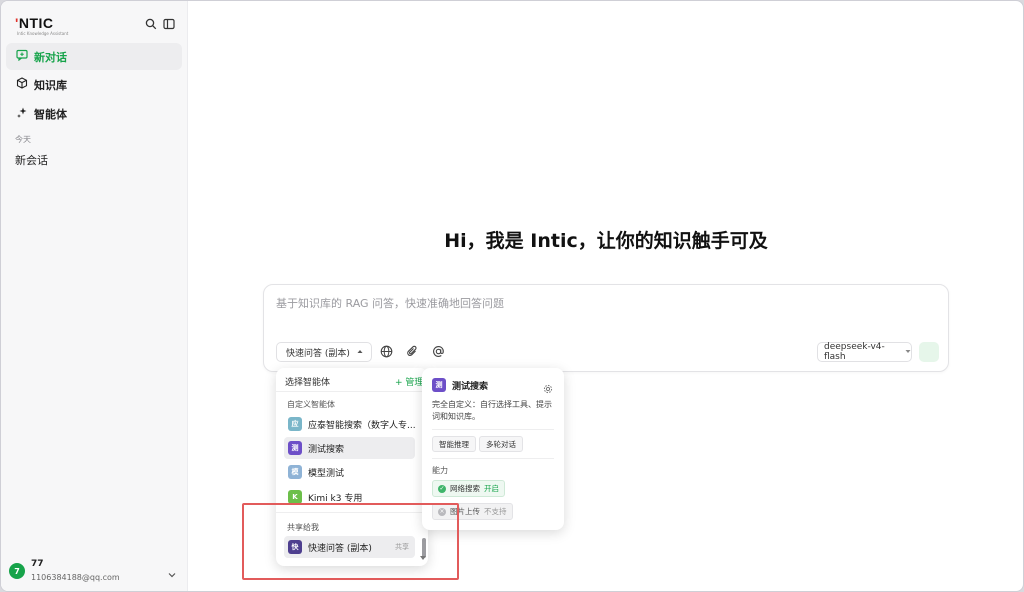  Describe the element at coordinates (440, 470) in the screenshot. I see `capabilities-label: 能力` at that location.